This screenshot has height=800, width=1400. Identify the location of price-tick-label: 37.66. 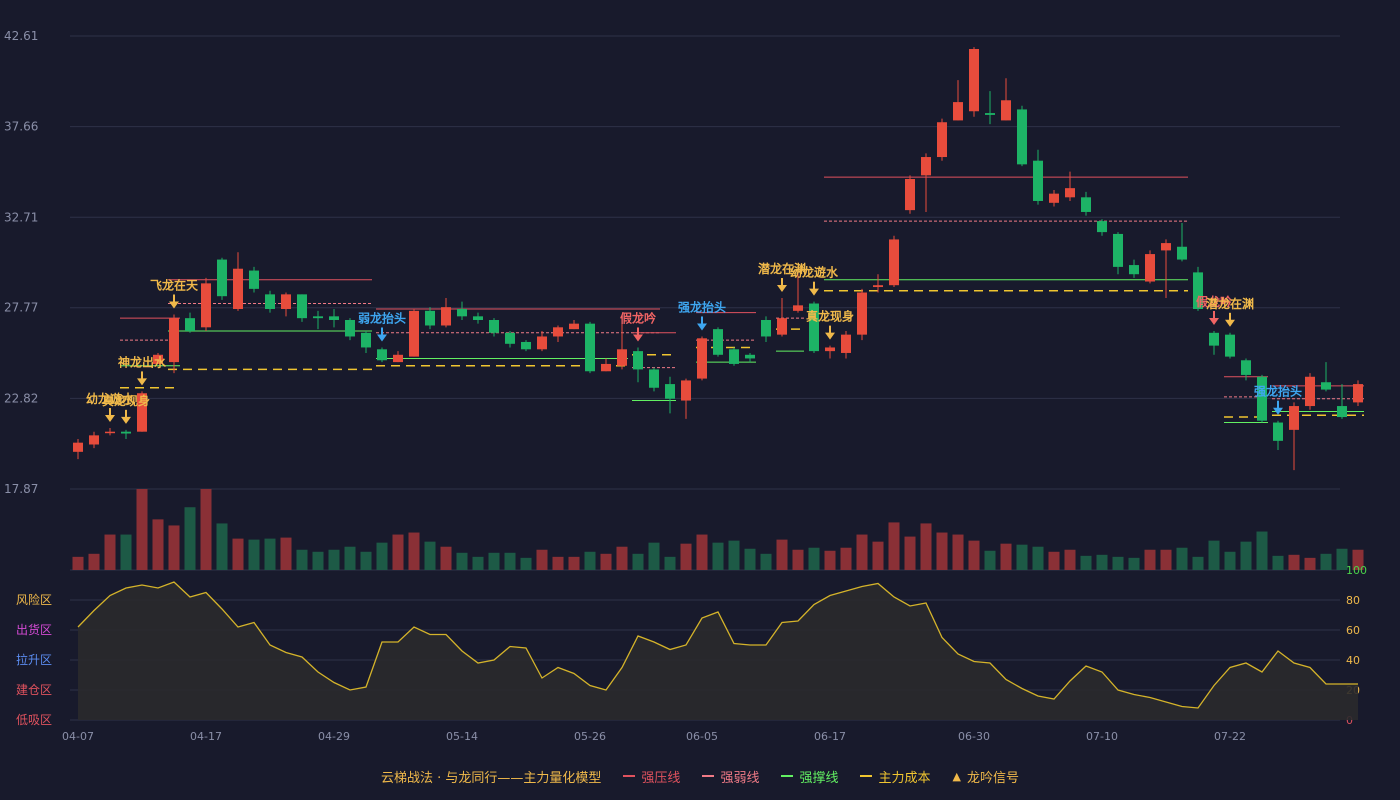
(21, 127).